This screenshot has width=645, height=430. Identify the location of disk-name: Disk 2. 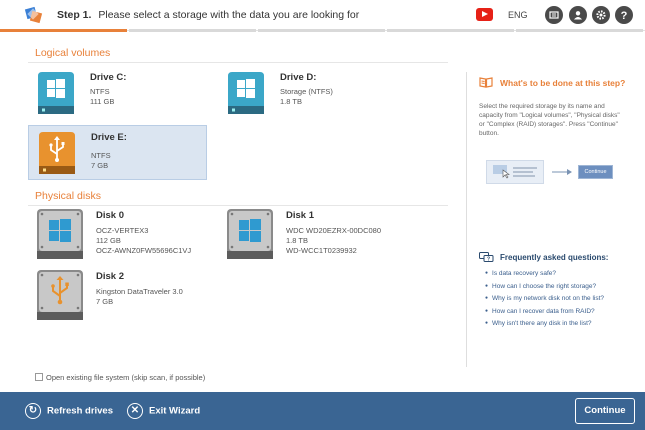
(110, 276).